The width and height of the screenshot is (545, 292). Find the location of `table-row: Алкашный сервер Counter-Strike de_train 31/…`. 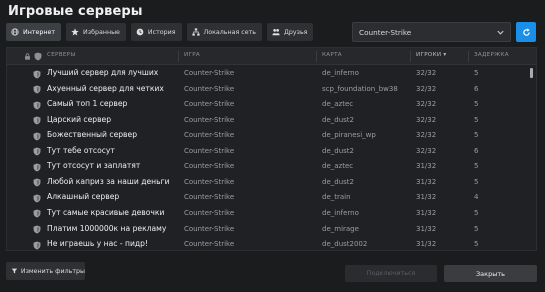

table-row: Алкашный сервер Counter-Strike de_train 31/… is located at coordinates (269, 198).